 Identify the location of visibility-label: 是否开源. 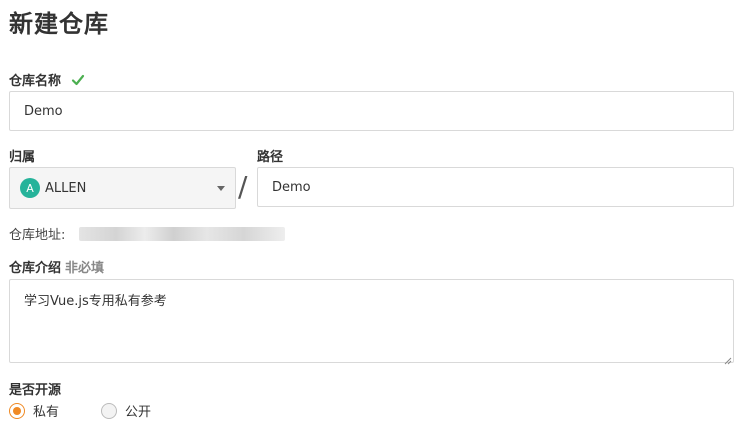
(35, 390).